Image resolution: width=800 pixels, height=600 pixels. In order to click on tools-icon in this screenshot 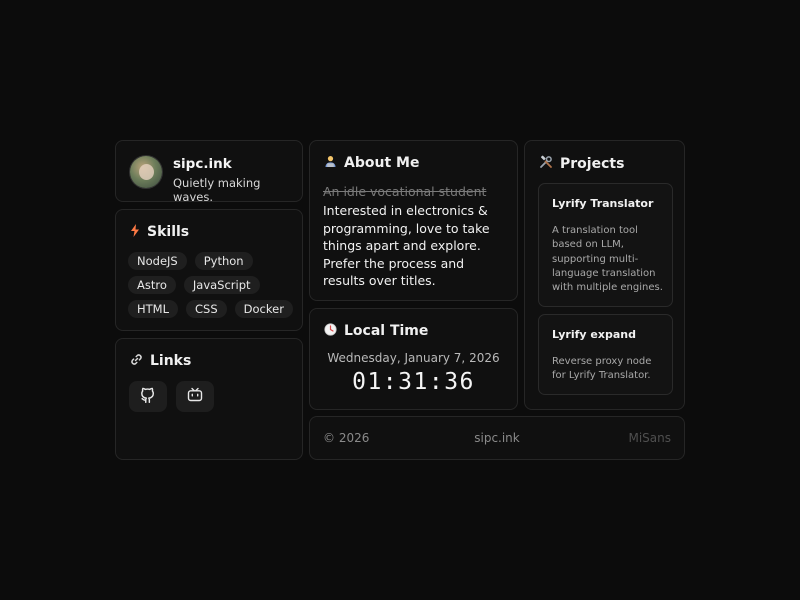, I will do `click(546, 163)`.